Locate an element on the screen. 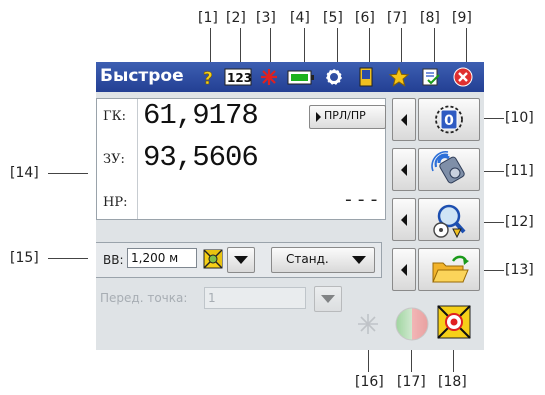 The height and width of the screenshot is (395, 545). guide-light-icon is located at coordinates (412, 326).